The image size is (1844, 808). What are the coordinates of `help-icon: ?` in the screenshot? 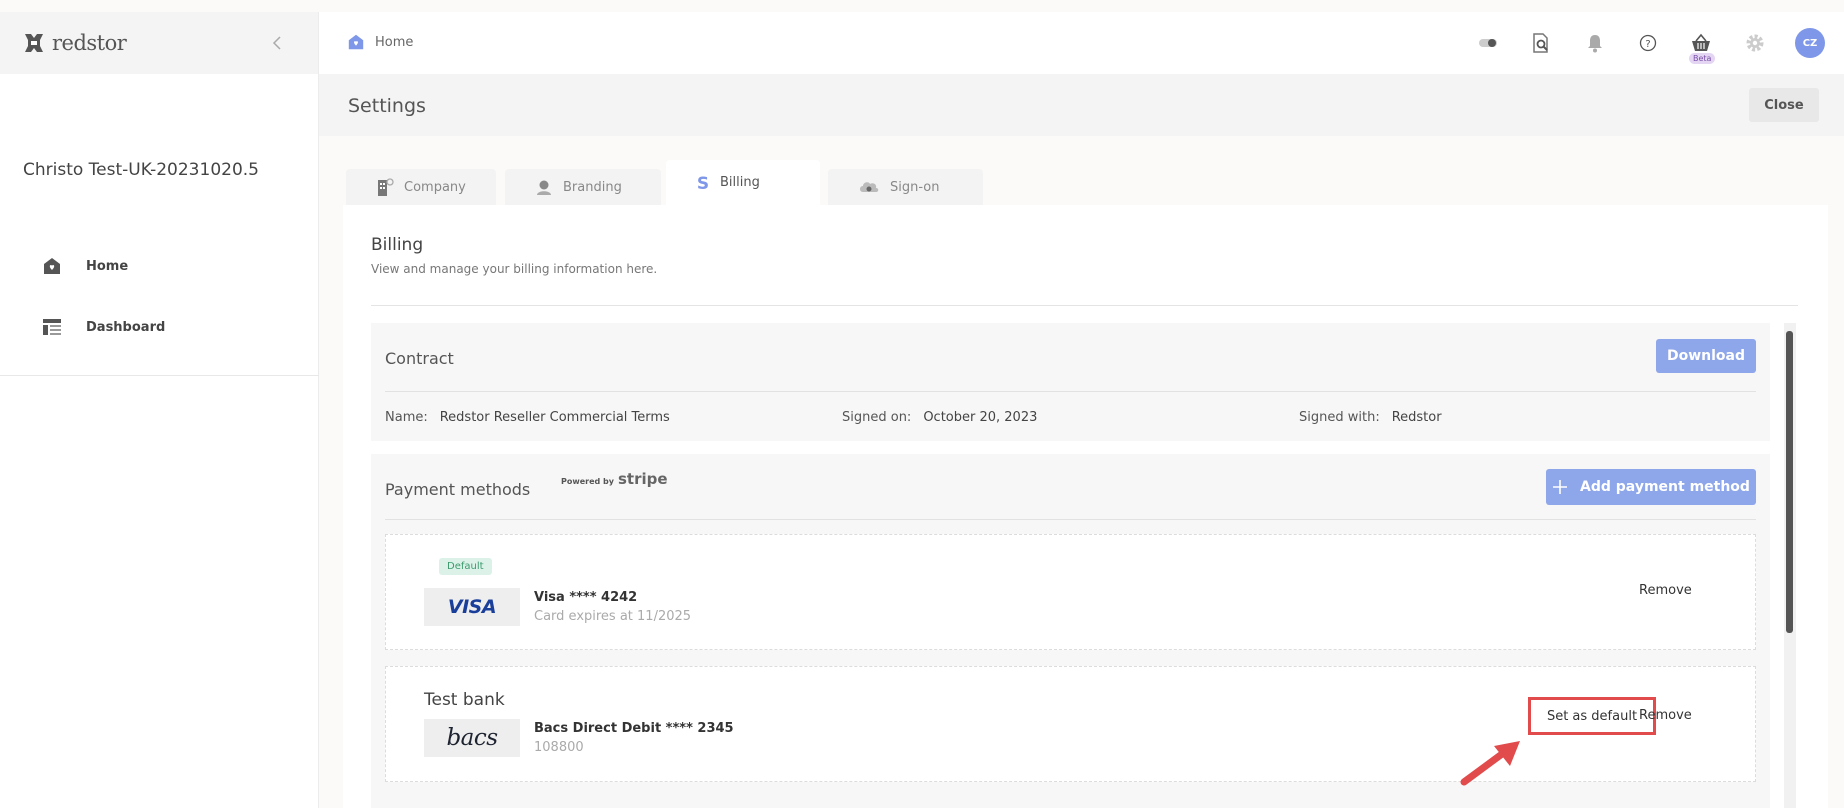 It's located at (1648, 43).